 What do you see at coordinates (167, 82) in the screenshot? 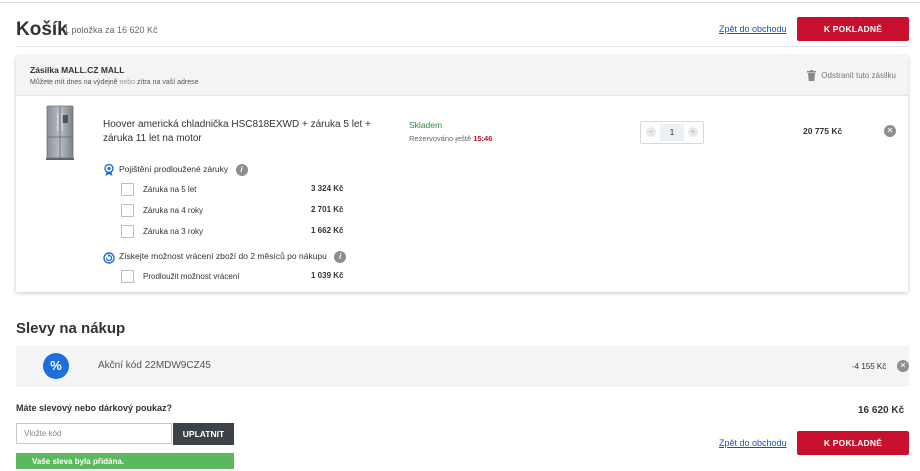
I see `shipment-subtitle-b: zítra na vaší adrese` at bounding box center [167, 82].